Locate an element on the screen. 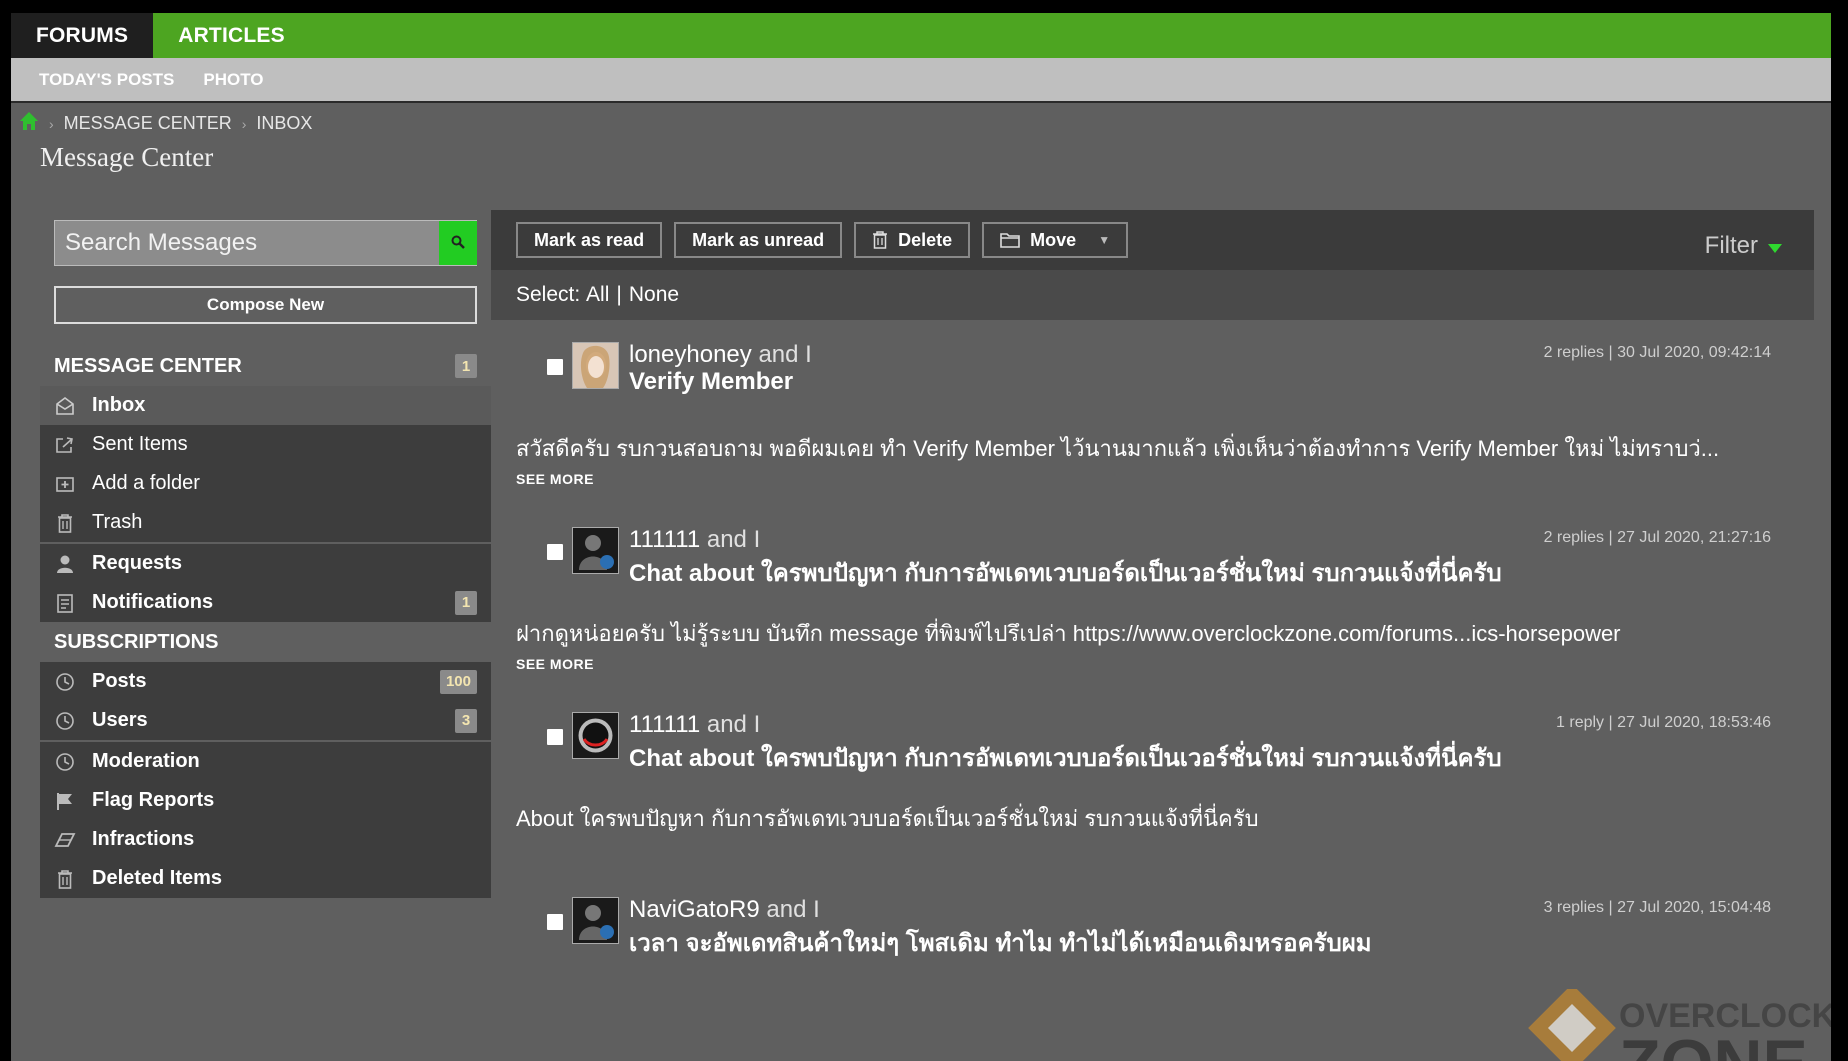  users-badge: 3 is located at coordinates (466, 720).